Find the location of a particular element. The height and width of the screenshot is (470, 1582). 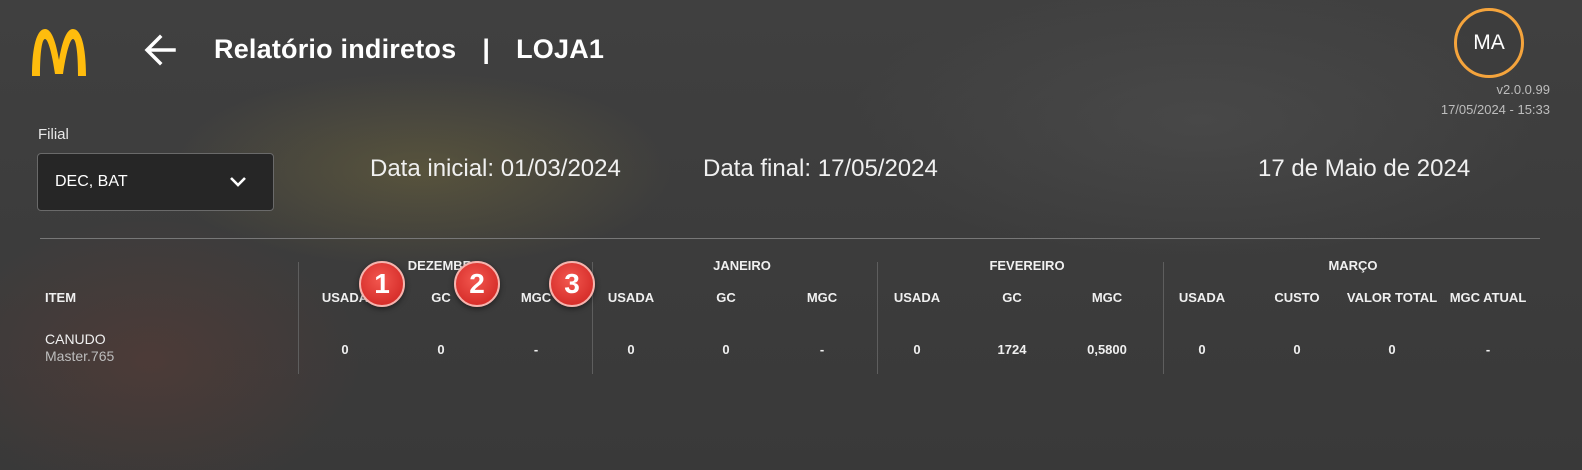

current-datetime: 17/05/2024 - 15:33 is located at coordinates (1495, 109).